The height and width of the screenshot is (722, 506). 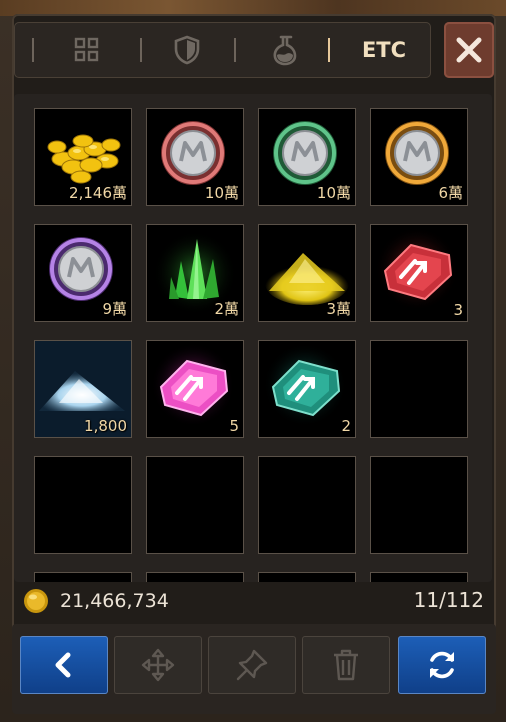 What do you see at coordinates (329, 50) in the screenshot?
I see `tab-separator-active` at bounding box center [329, 50].